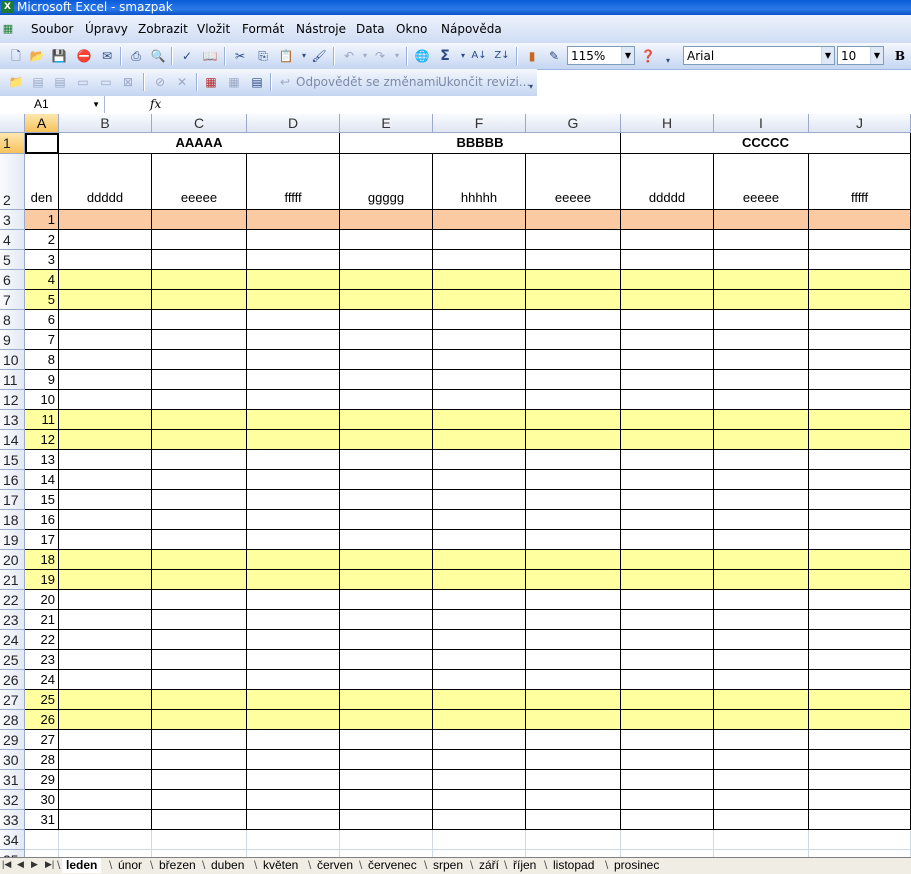 The width and height of the screenshot is (911, 874). I want to click on day-cell: 20, so click(42, 600).